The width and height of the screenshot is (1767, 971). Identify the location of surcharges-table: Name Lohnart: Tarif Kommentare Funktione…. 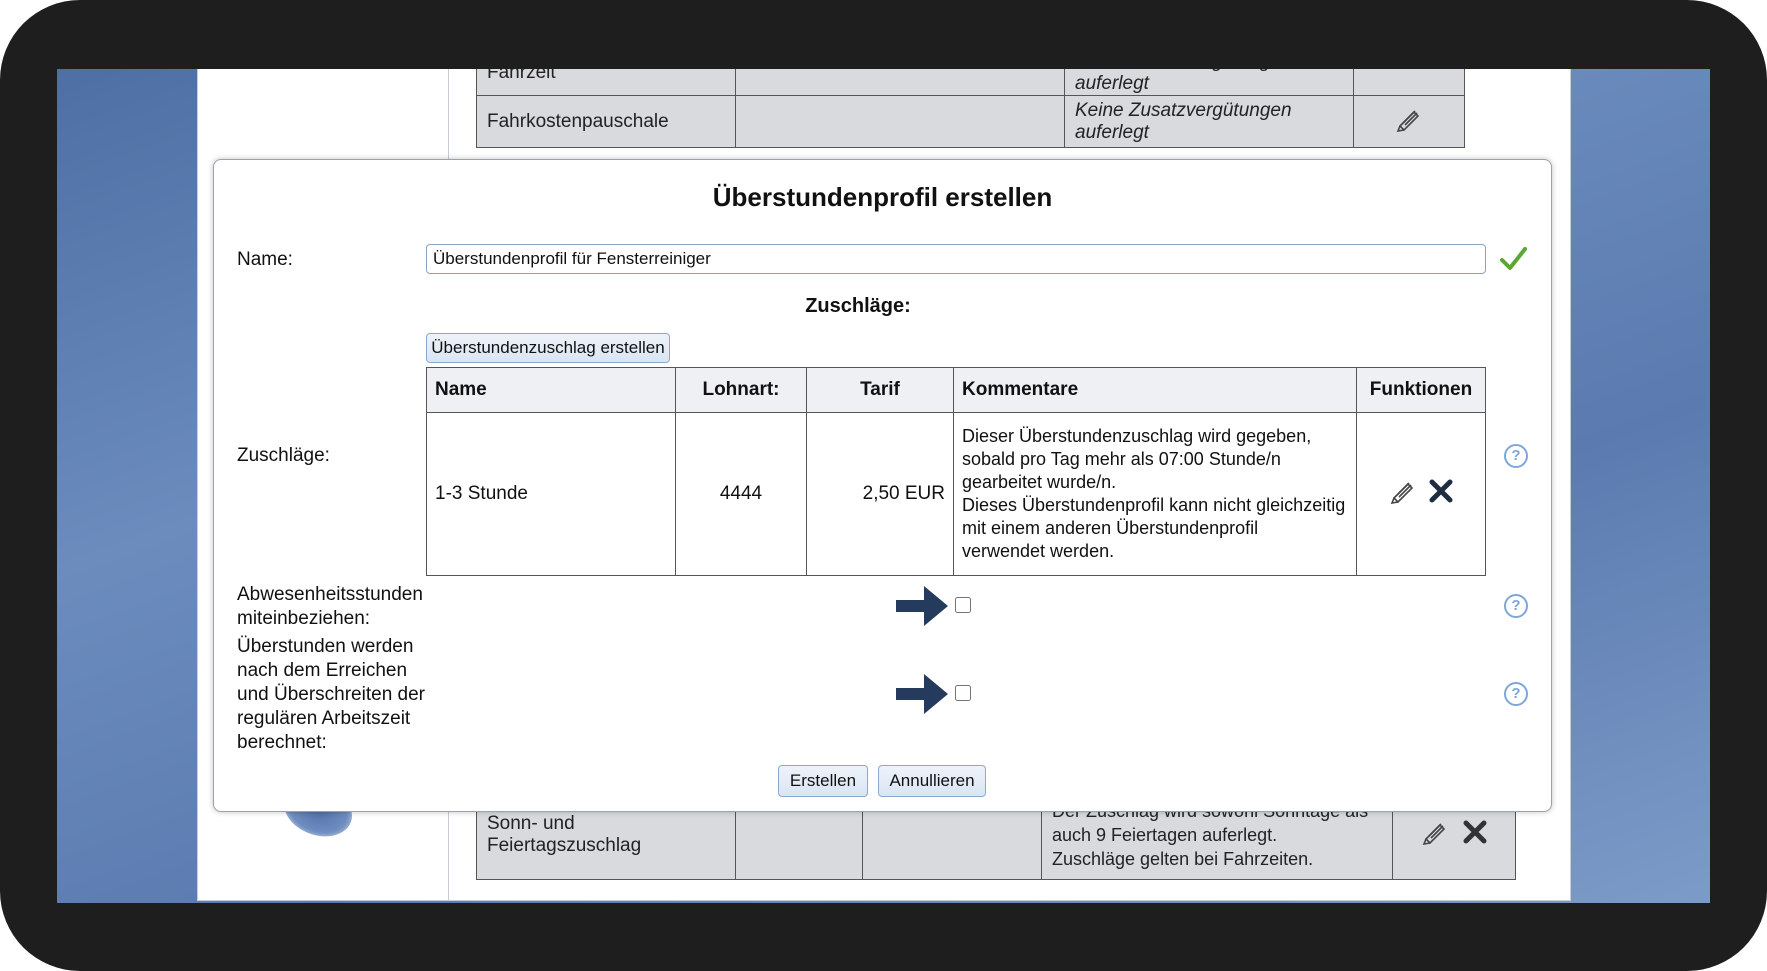
(956, 471).